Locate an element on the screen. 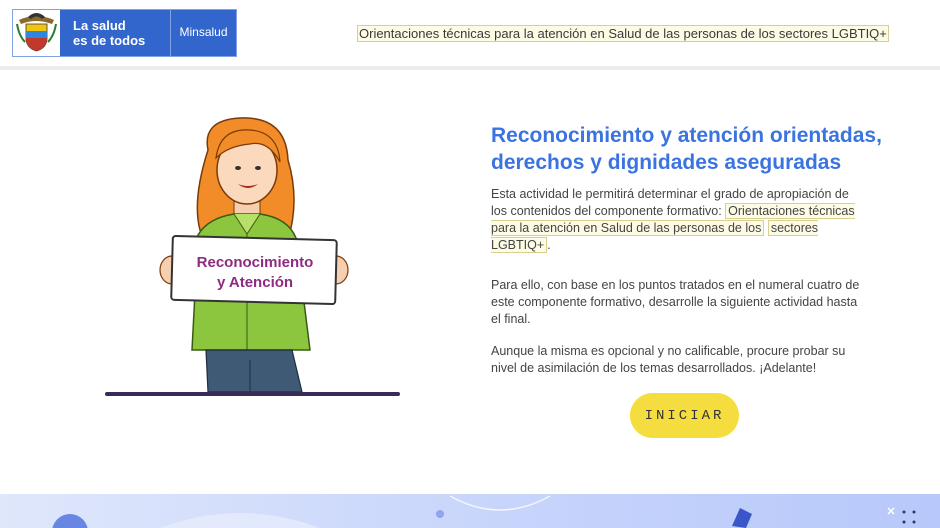 The height and width of the screenshot is (528, 940). slogan-line-1: La salud is located at coordinates (99, 25).